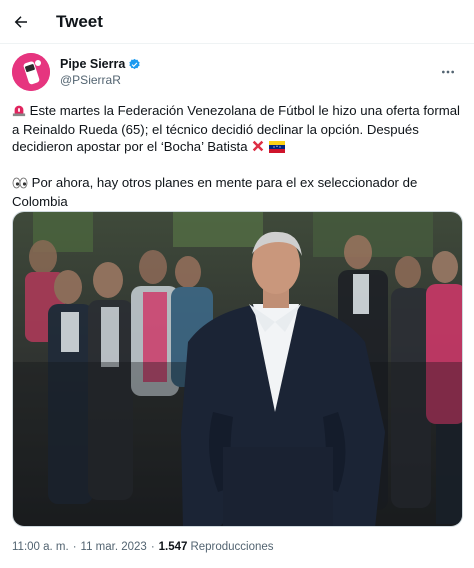 The height and width of the screenshot is (568, 474). What do you see at coordinates (40, 547) in the screenshot?
I see `tweet-time: 11:00 a. m.` at bounding box center [40, 547].